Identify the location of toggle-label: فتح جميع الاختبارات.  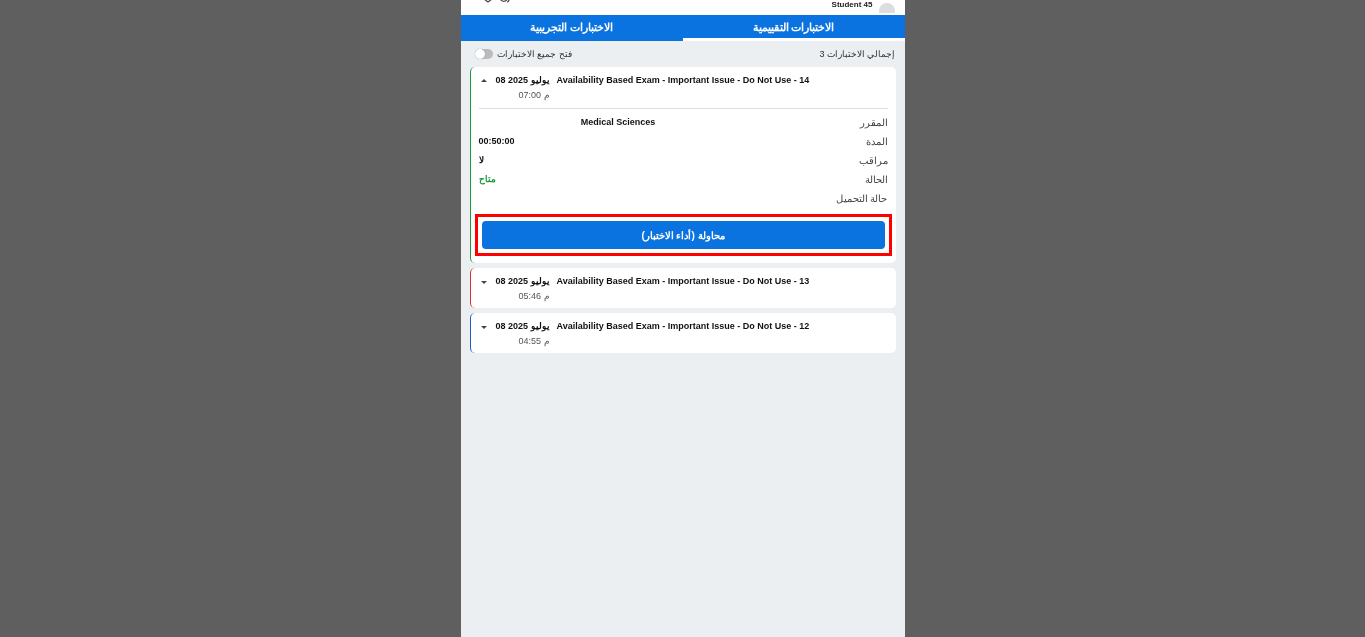
(534, 54).